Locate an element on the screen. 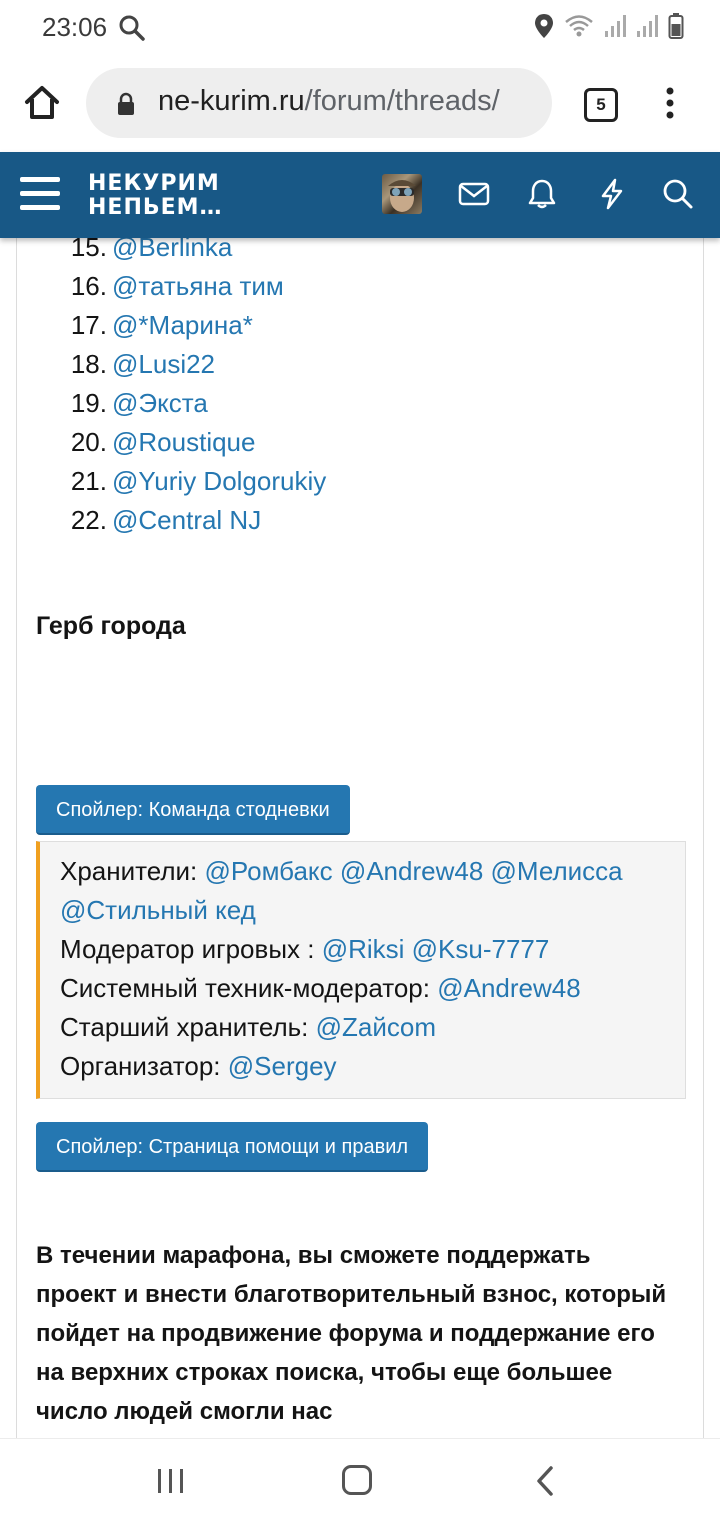 The image size is (720, 1521). mention-link: @татьяна тим is located at coordinates (198, 286).